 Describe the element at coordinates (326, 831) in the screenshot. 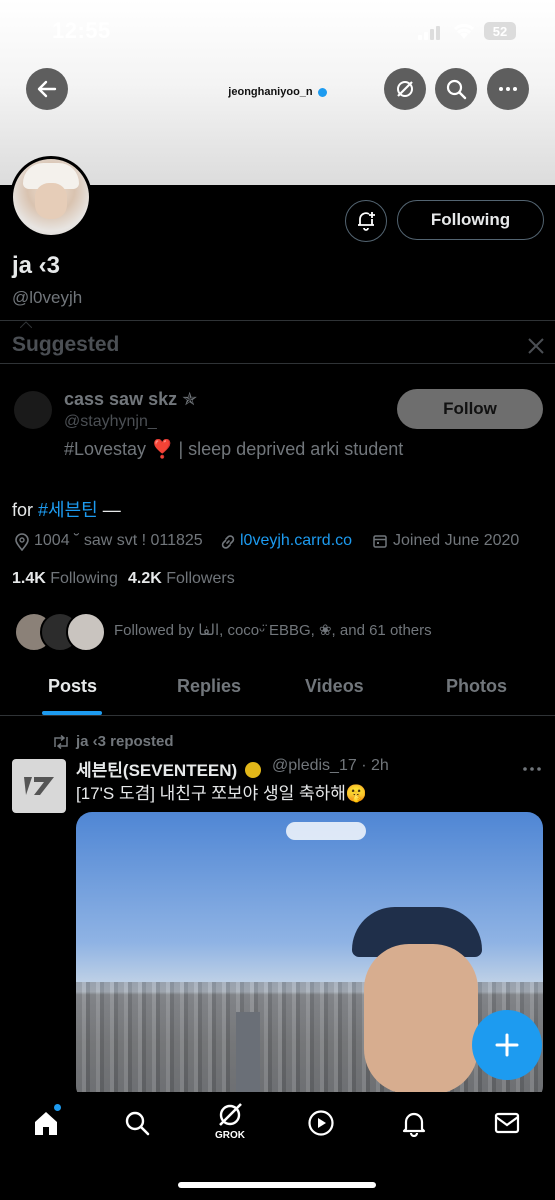

I see `cloud-shape` at that location.